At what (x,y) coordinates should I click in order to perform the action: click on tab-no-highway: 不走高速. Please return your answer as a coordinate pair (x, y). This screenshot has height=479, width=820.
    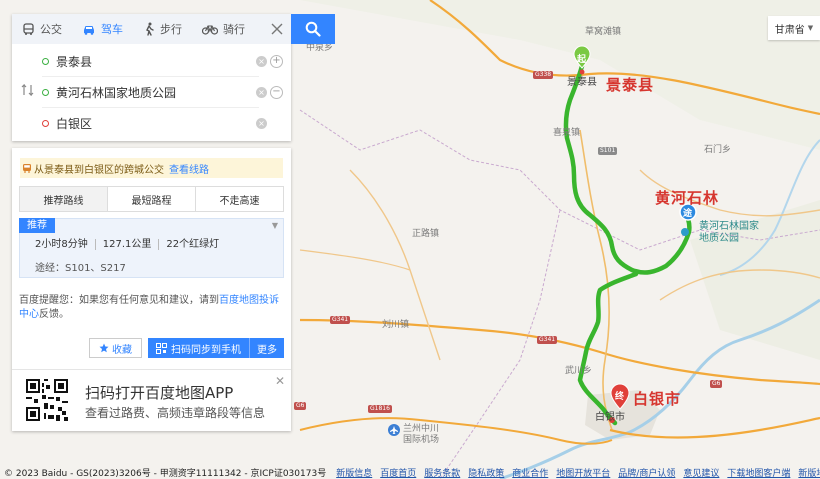
    Looking at the image, I should click on (239, 199).